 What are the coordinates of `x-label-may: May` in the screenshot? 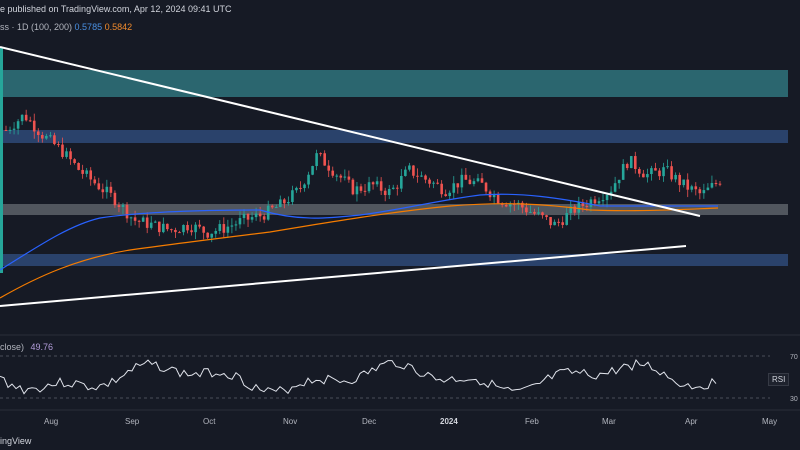 It's located at (769, 421).